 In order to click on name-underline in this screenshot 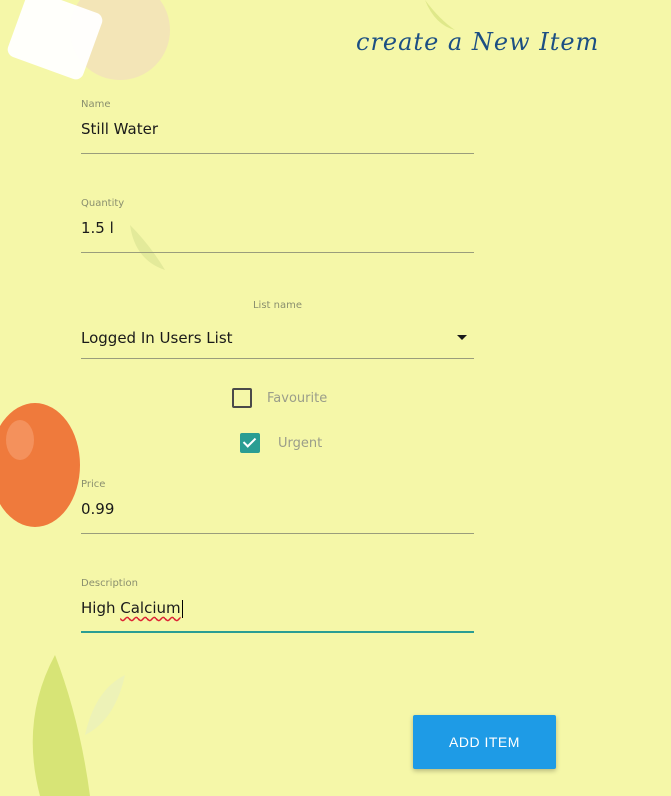, I will do `click(277, 153)`.